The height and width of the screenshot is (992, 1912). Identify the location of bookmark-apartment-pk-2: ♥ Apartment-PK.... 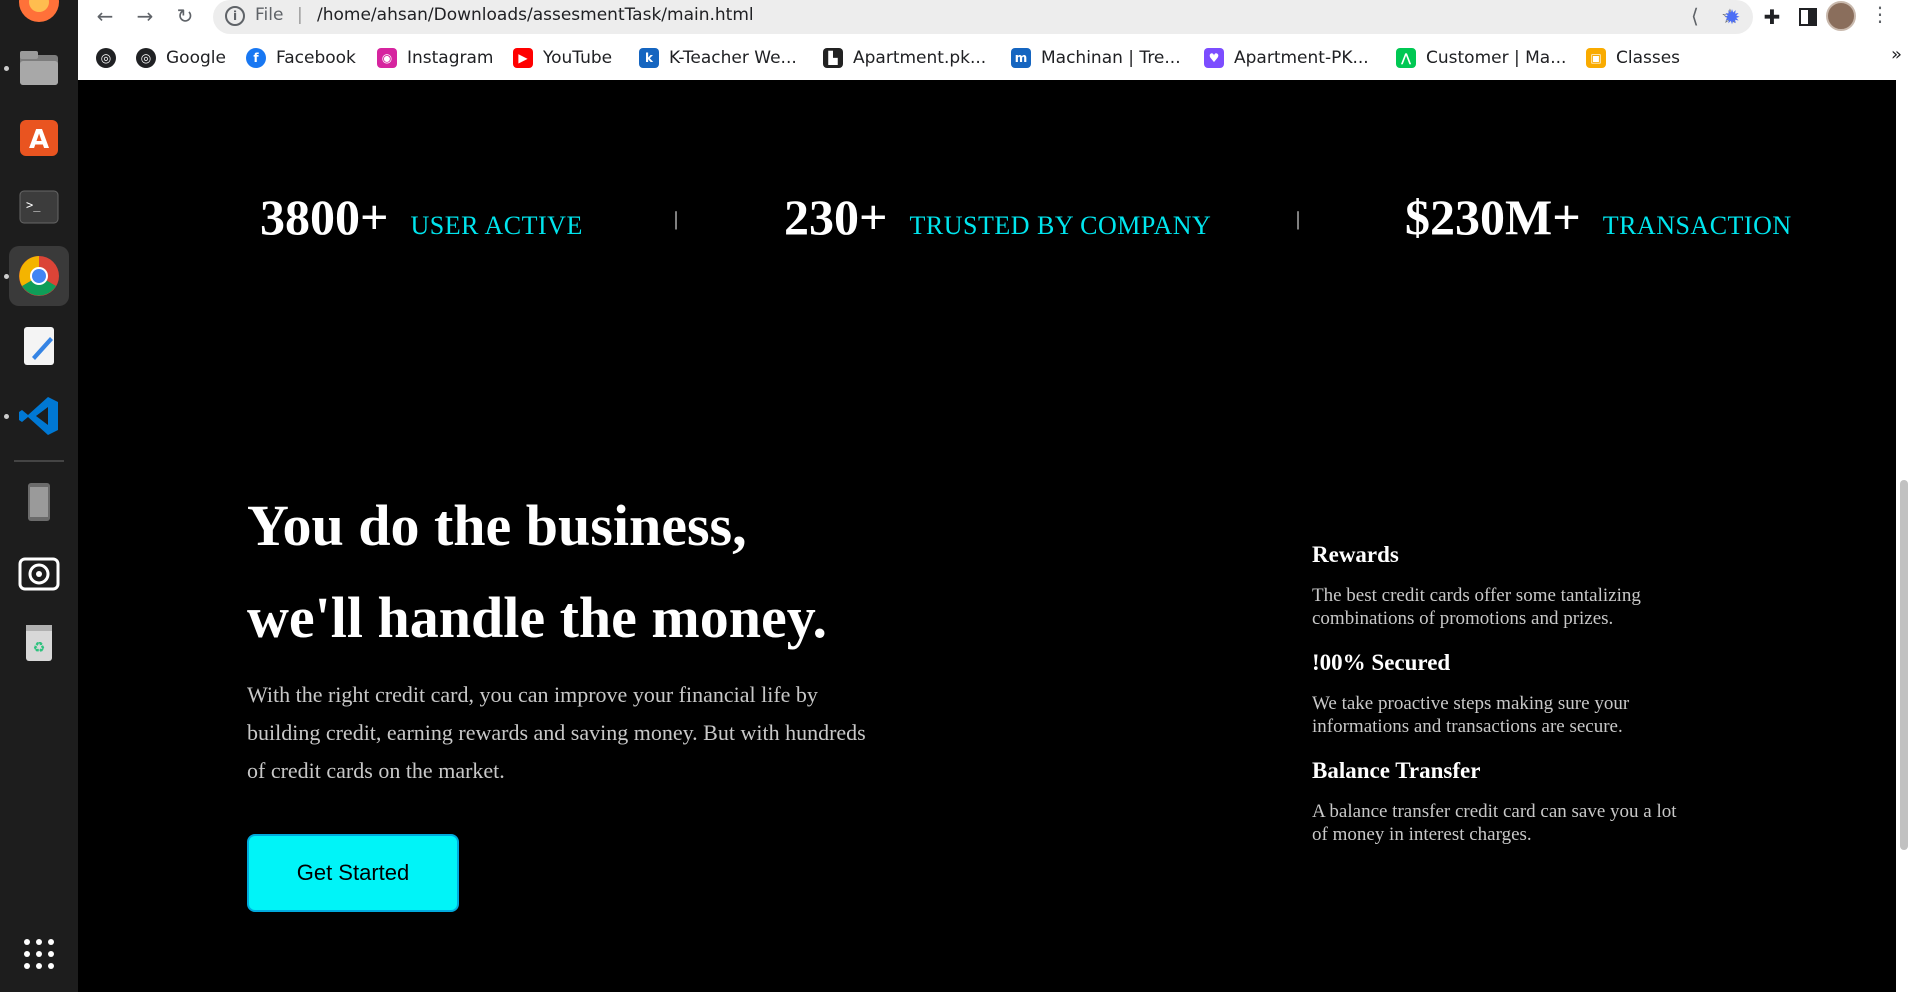
(1286, 58).